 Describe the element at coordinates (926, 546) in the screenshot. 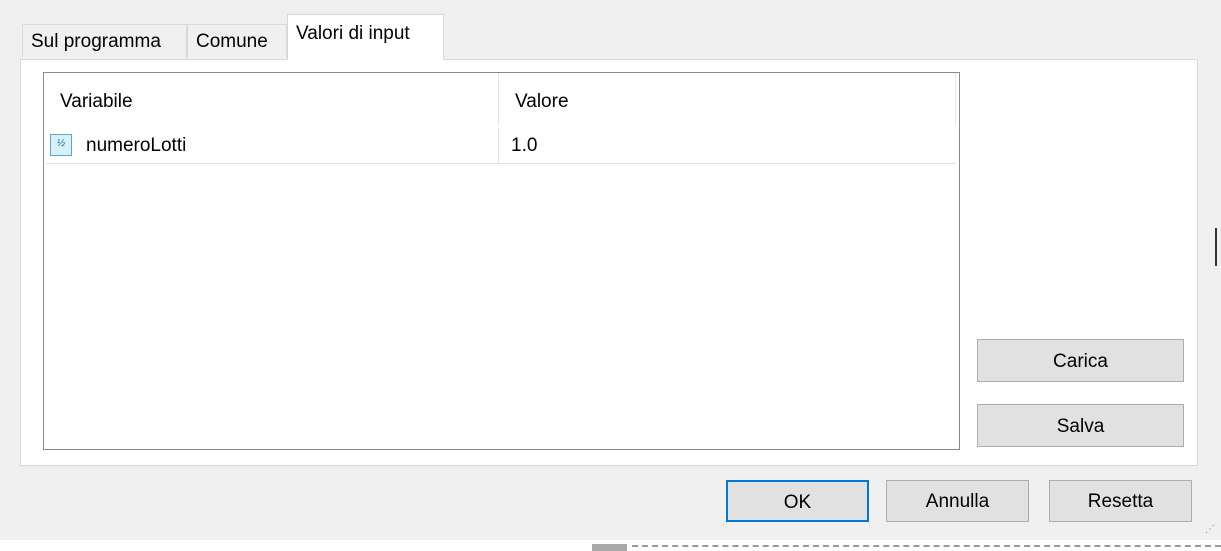

I see `background-dashed-line` at that location.